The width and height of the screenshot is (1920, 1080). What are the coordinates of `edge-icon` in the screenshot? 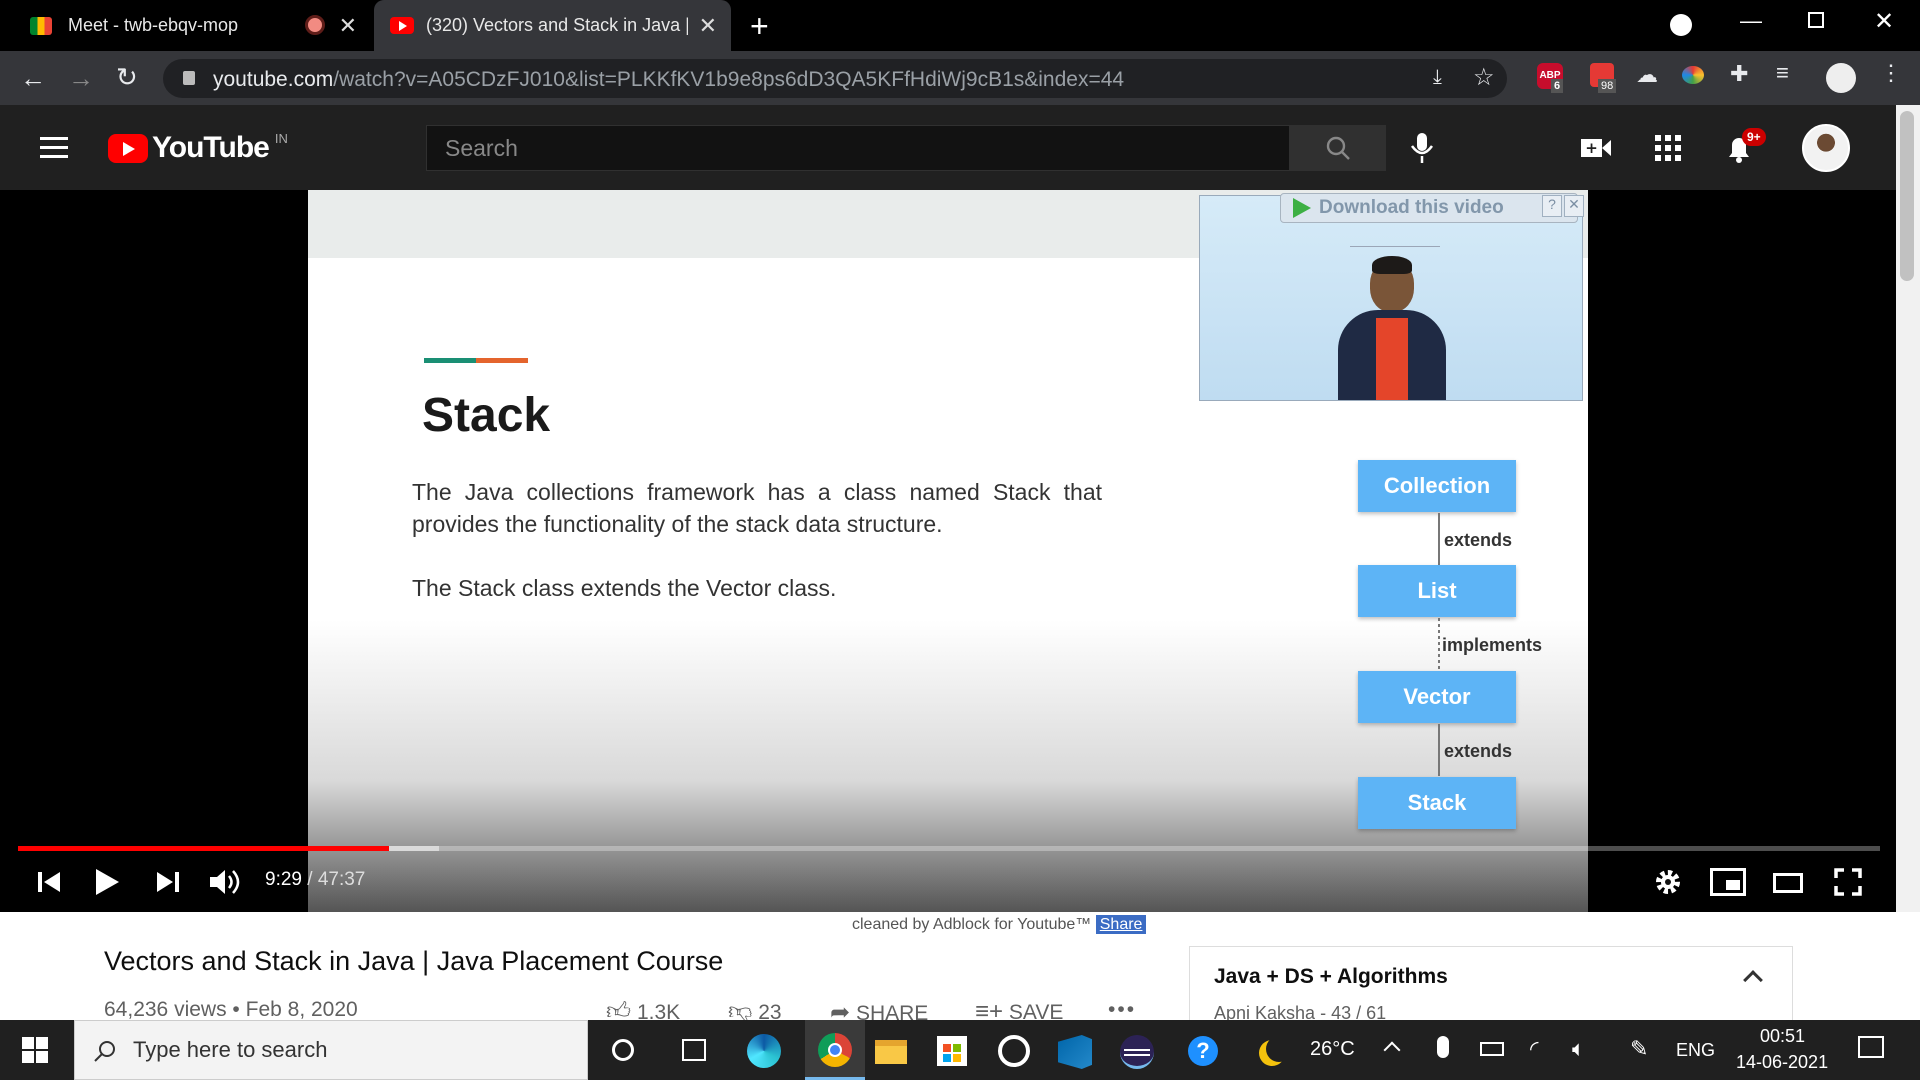 It's located at (764, 1051).